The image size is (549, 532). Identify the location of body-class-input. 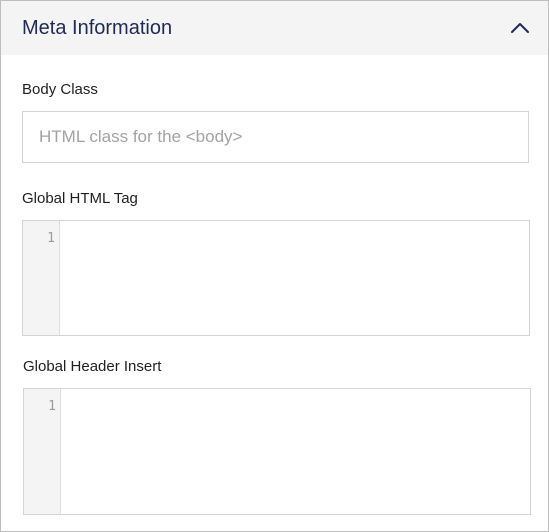
(275, 137).